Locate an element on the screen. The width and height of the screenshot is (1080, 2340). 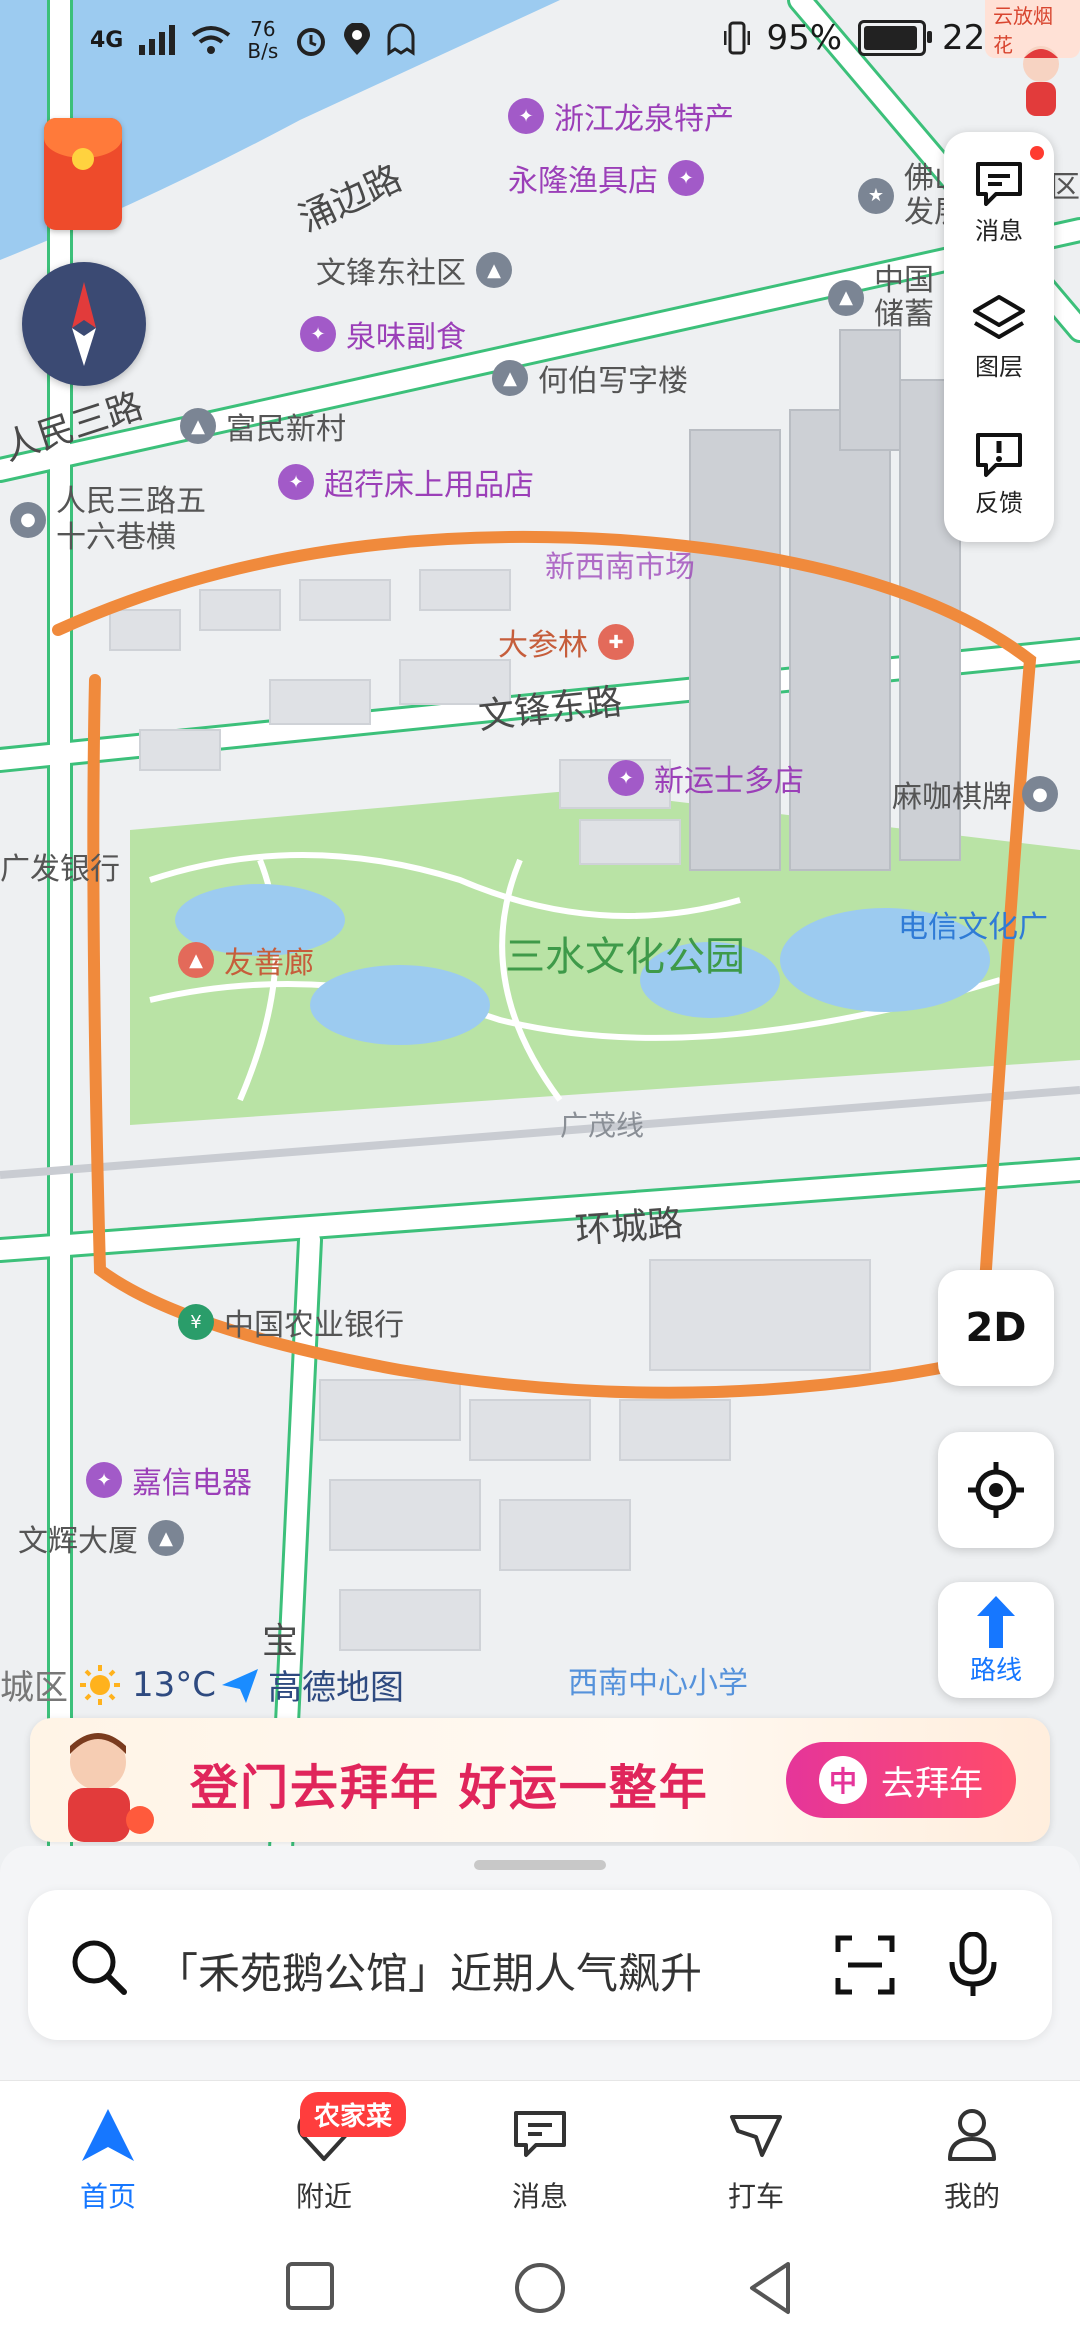
poi-label: 区 is located at coordinates (1065, 187).